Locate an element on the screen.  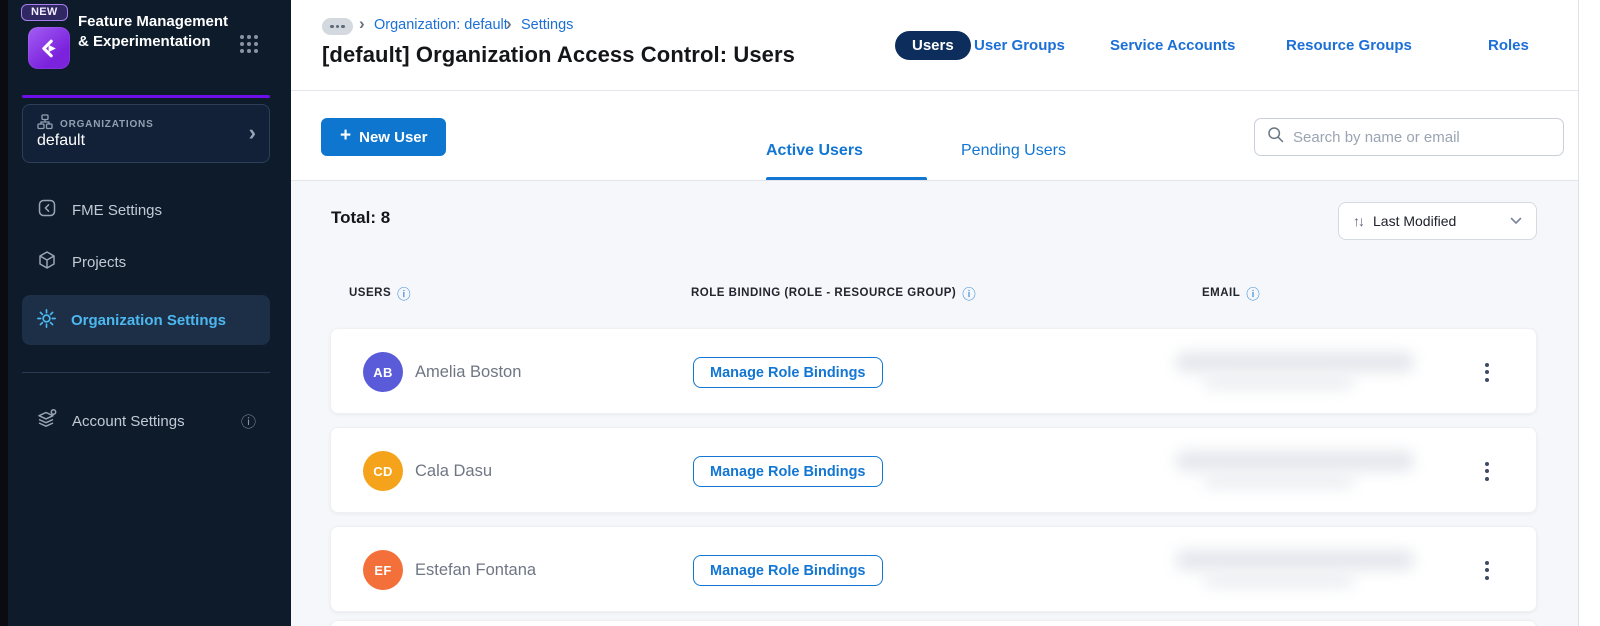
scrollbar-gutter is located at coordinates (1589, 313).